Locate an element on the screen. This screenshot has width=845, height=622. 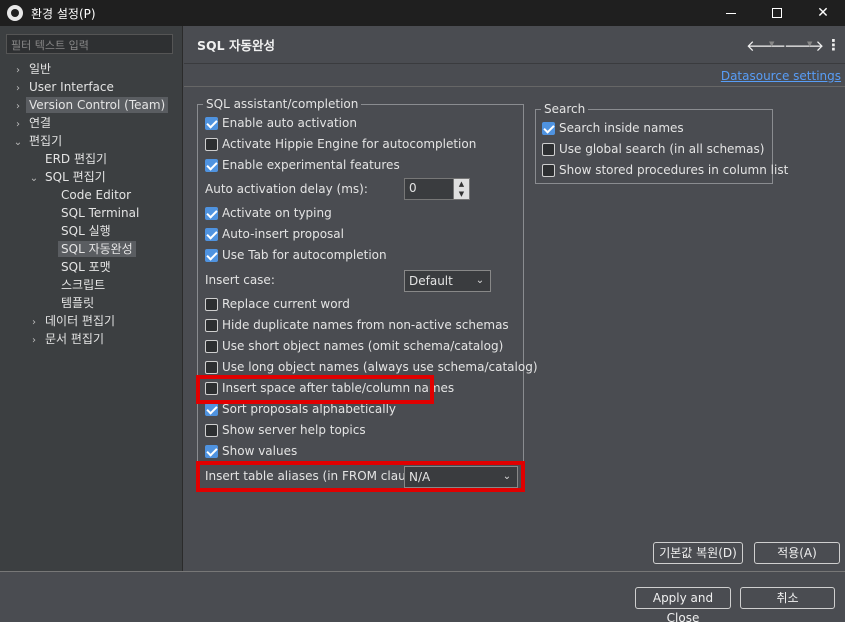
minimize-icon is located at coordinates (731, 13).